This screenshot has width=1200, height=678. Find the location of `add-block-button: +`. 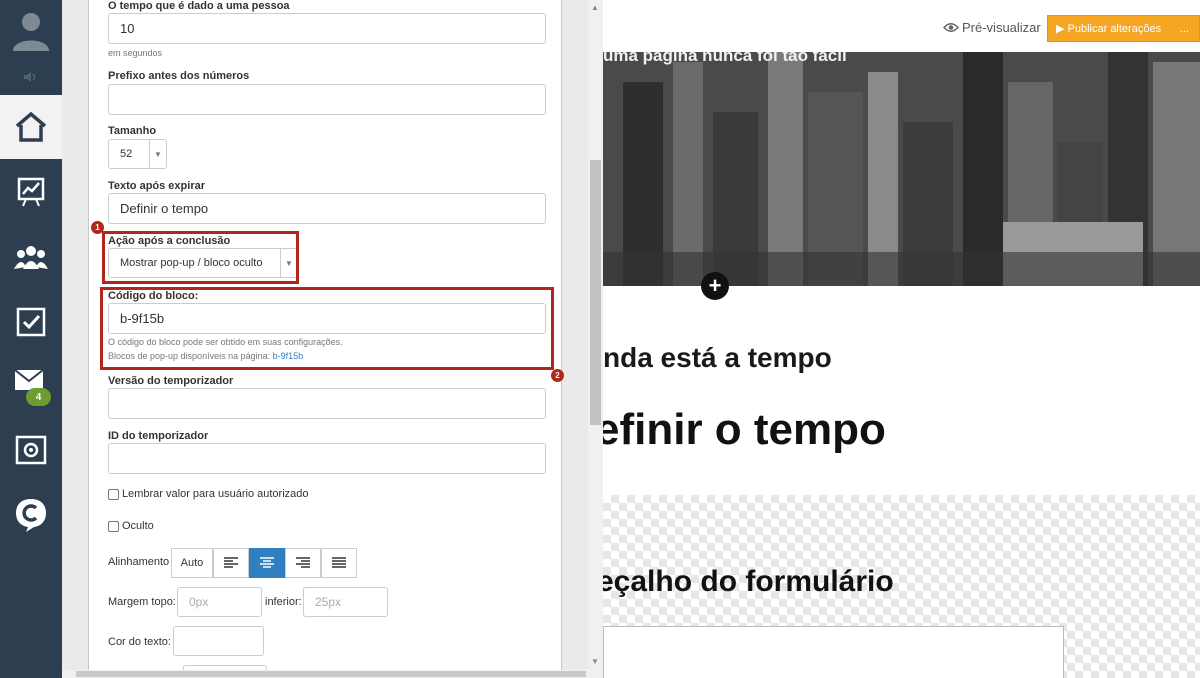

add-block-button: + is located at coordinates (715, 286).